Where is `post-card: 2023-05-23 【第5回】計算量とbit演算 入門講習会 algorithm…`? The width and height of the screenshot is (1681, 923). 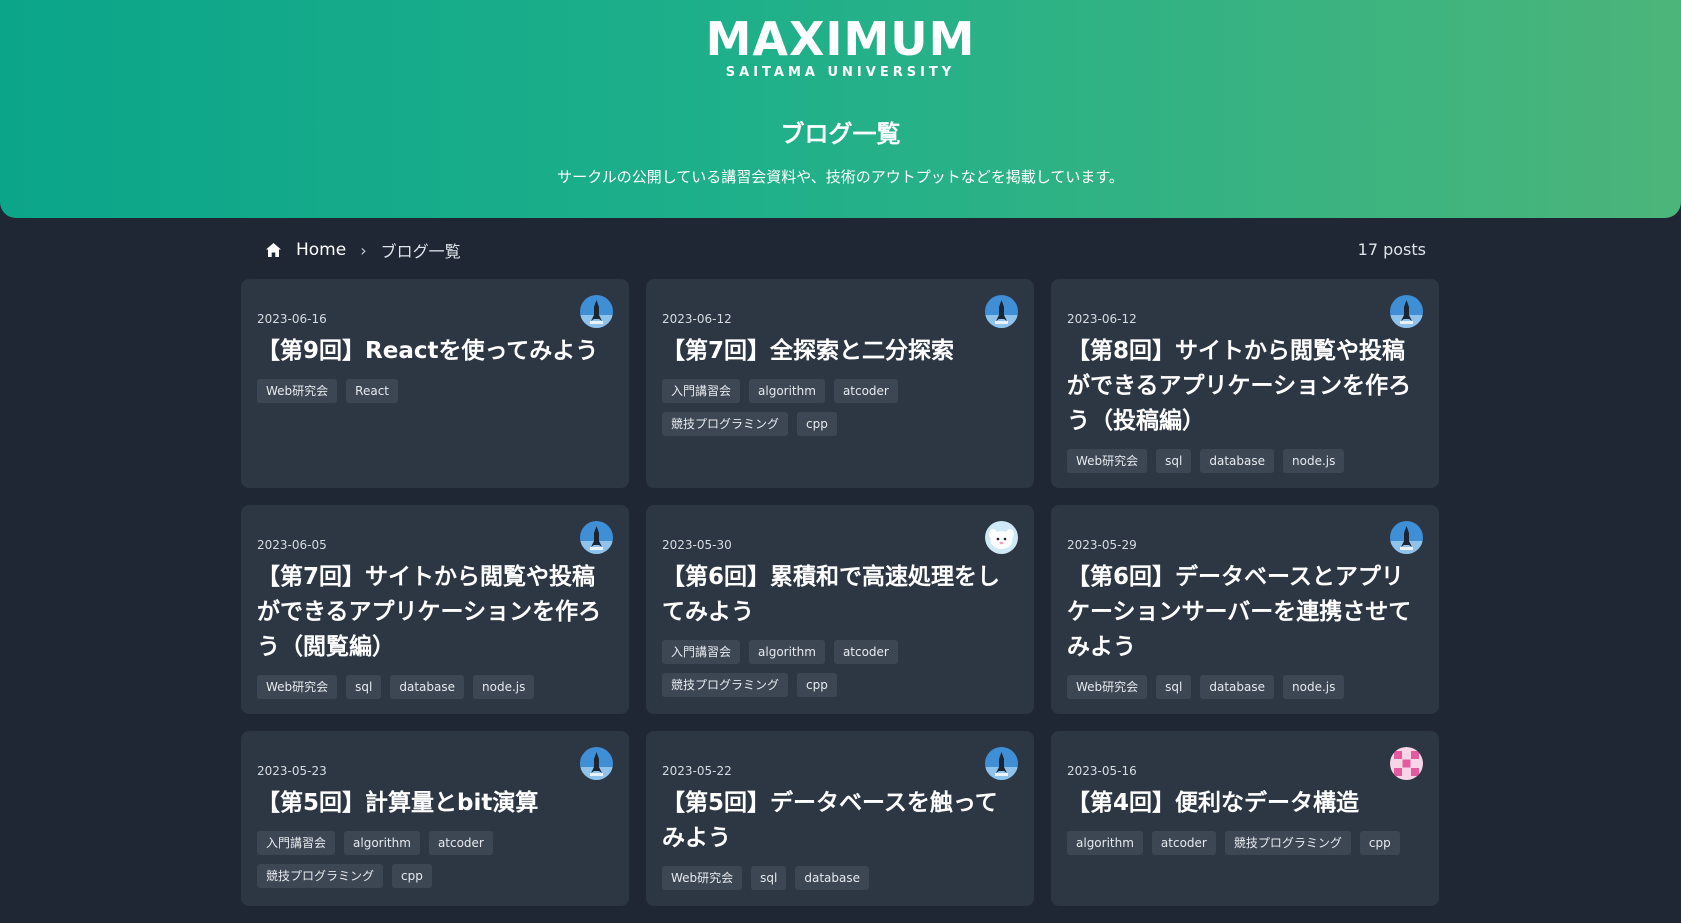
post-card: 2023-05-23 【第5回】計算量とbit演算 入門講習会 algorithm… is located at coordinates (435, 818).